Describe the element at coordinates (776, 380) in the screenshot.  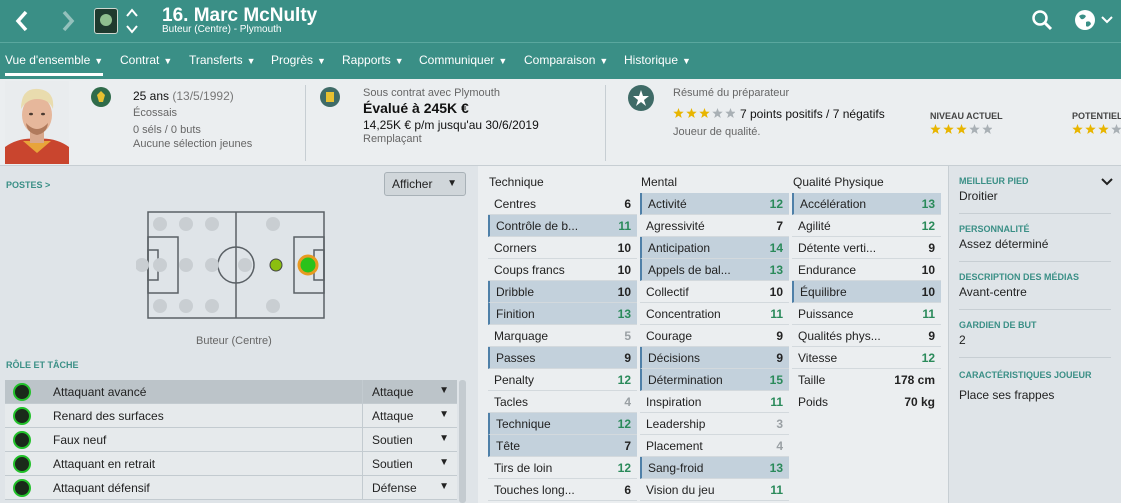
I see `attribute-value: 15` at that location.